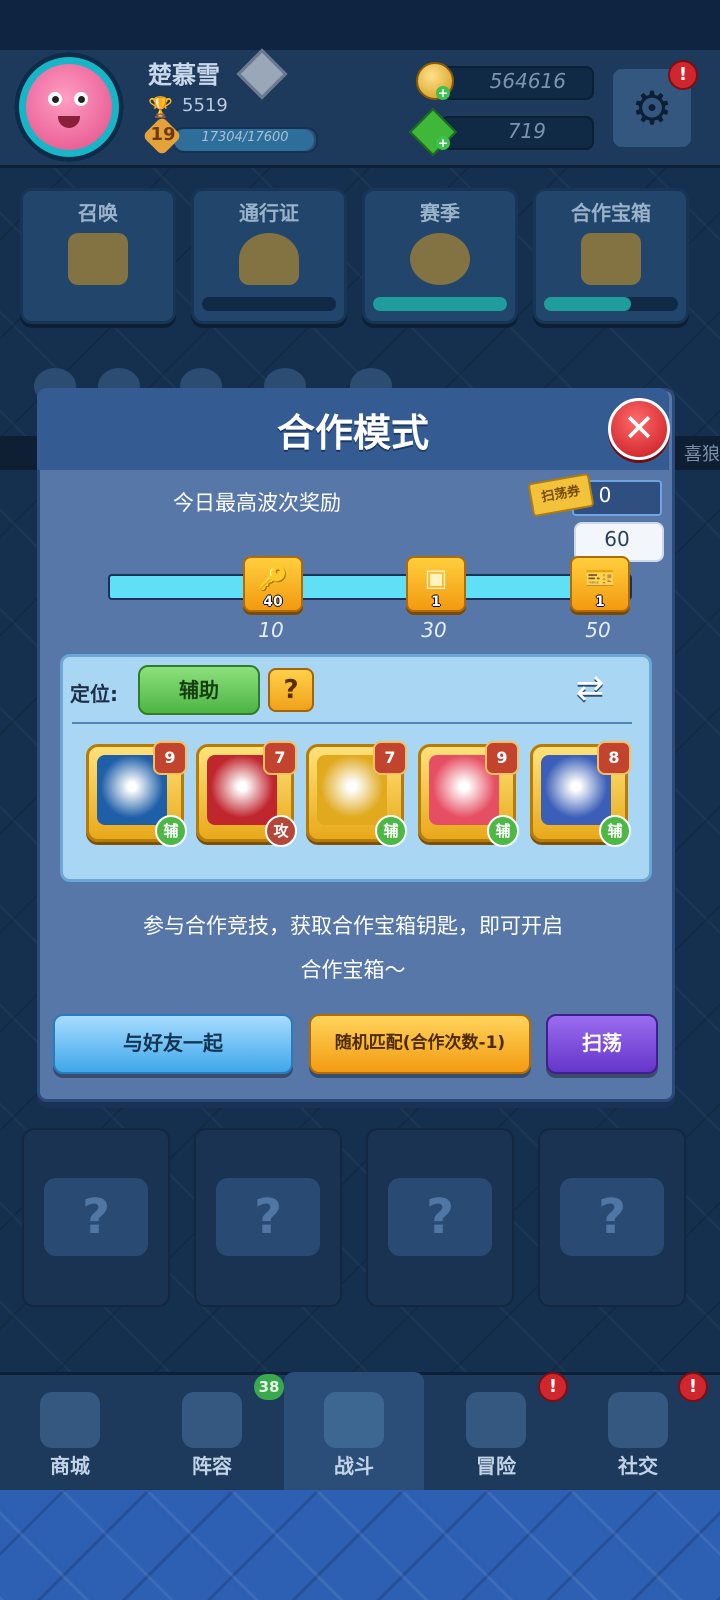  Describe the element at coordinates (440, 213) in the screenshot. I see `card-label: 赛季` at that location.